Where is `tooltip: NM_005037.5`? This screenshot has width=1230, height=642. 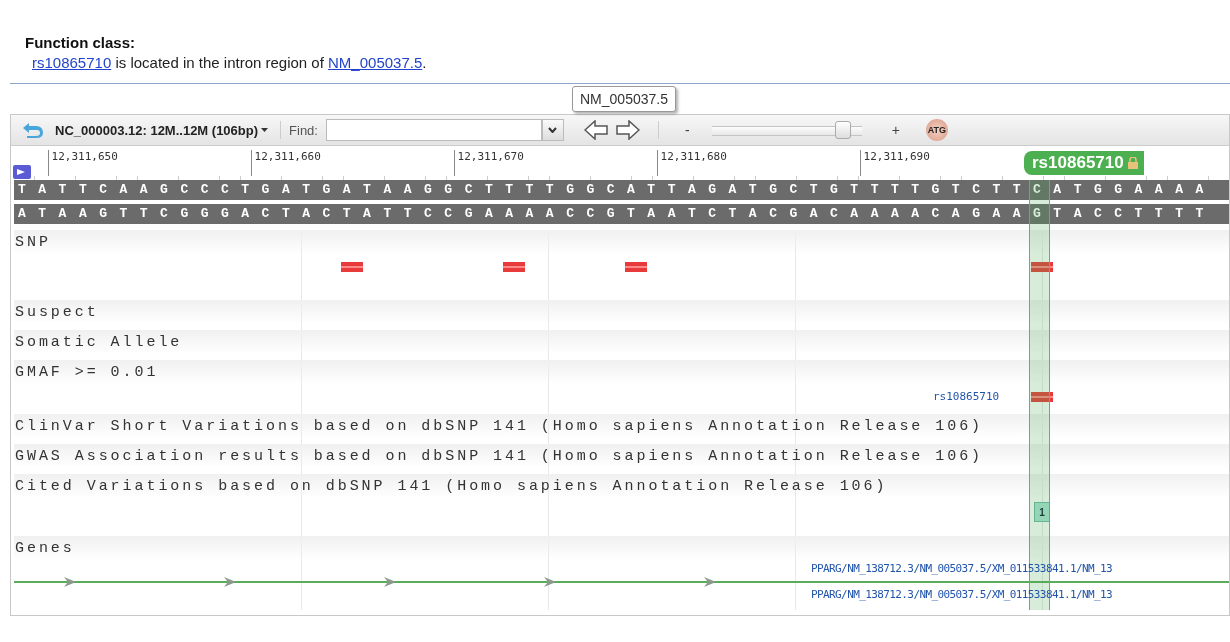
tooltip: NM_005037.5 is located at coordinates (624, 99).